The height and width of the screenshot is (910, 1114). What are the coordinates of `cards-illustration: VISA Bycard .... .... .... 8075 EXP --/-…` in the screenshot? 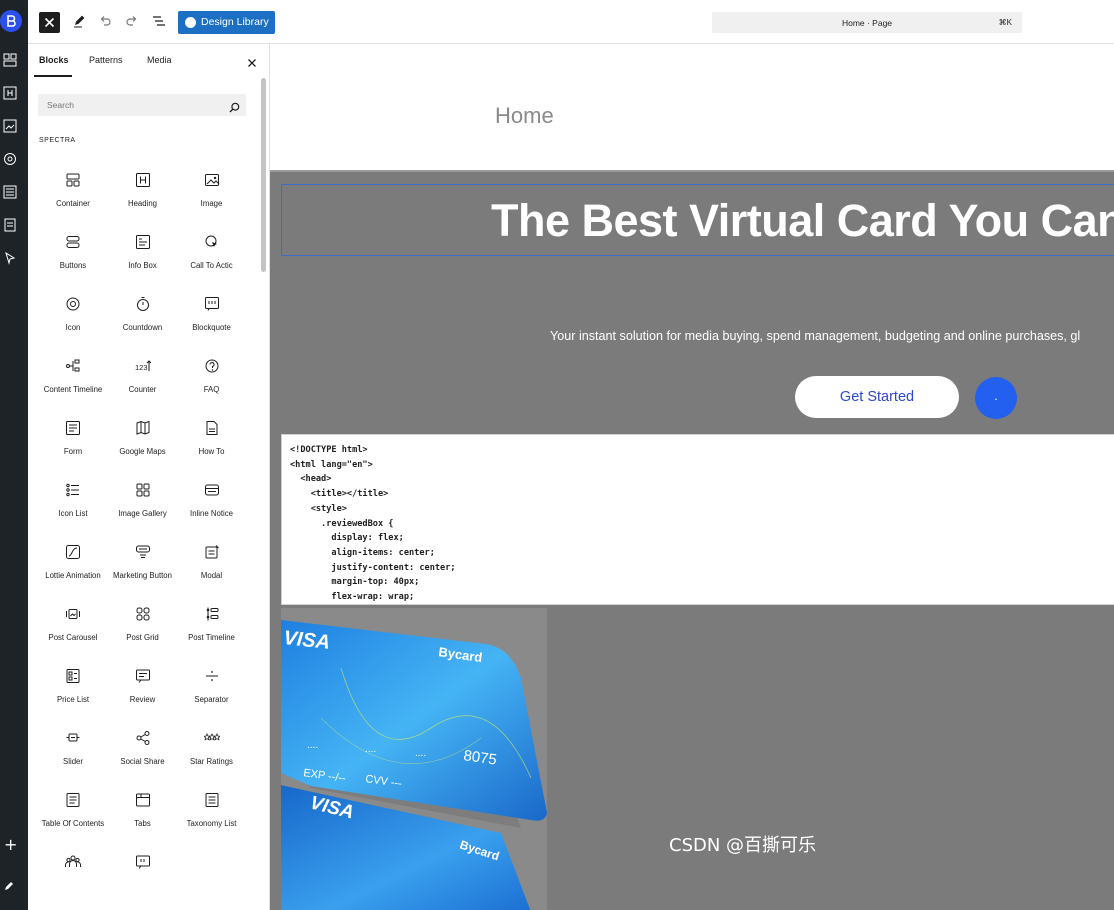 It's located at (414, 765).